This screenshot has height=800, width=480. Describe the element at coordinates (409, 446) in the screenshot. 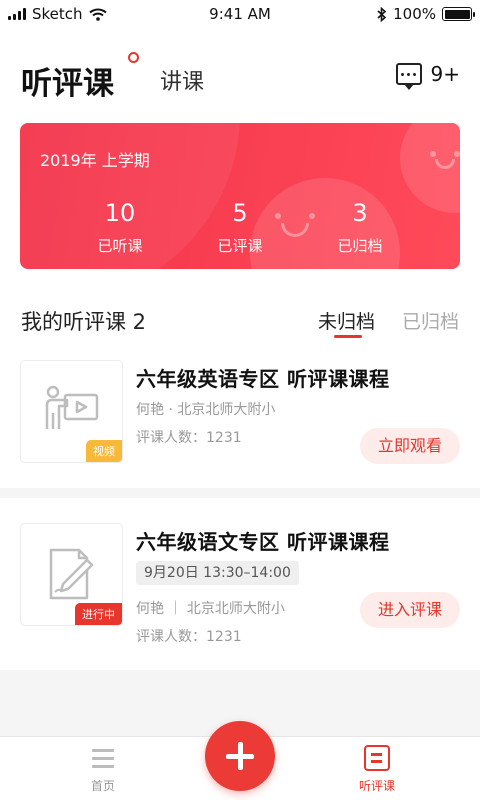

I see `watch-now-button: 立即观看` at that location.